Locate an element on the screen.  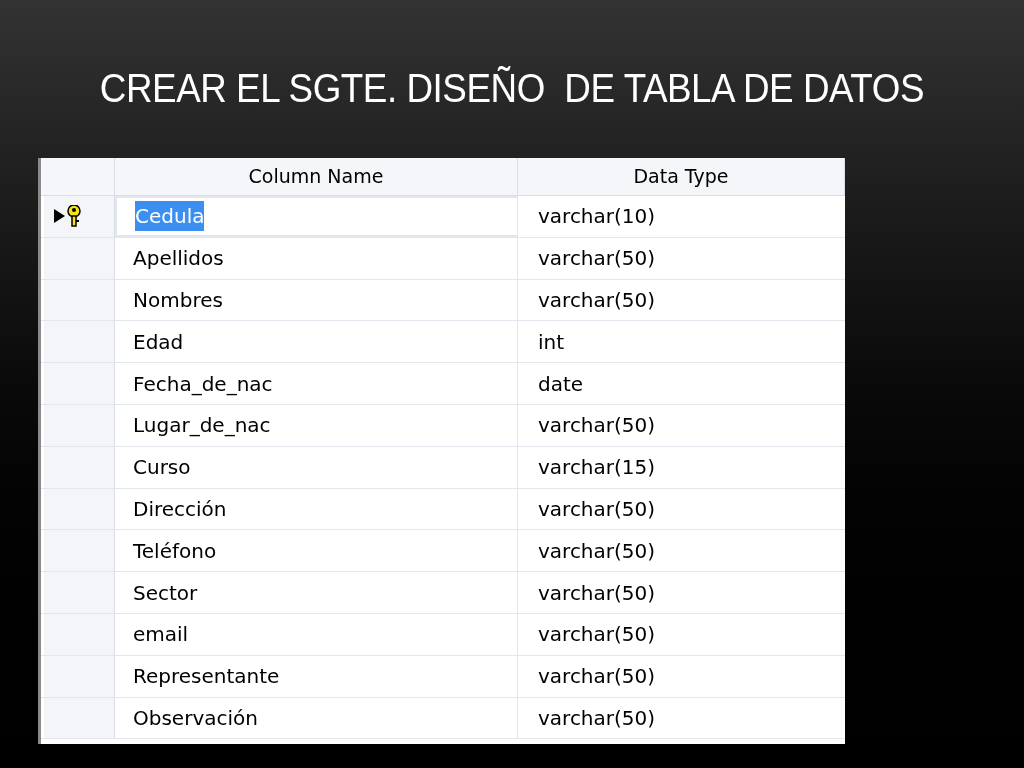
column-name-cell: Sector is located at coordinates (316, 592).